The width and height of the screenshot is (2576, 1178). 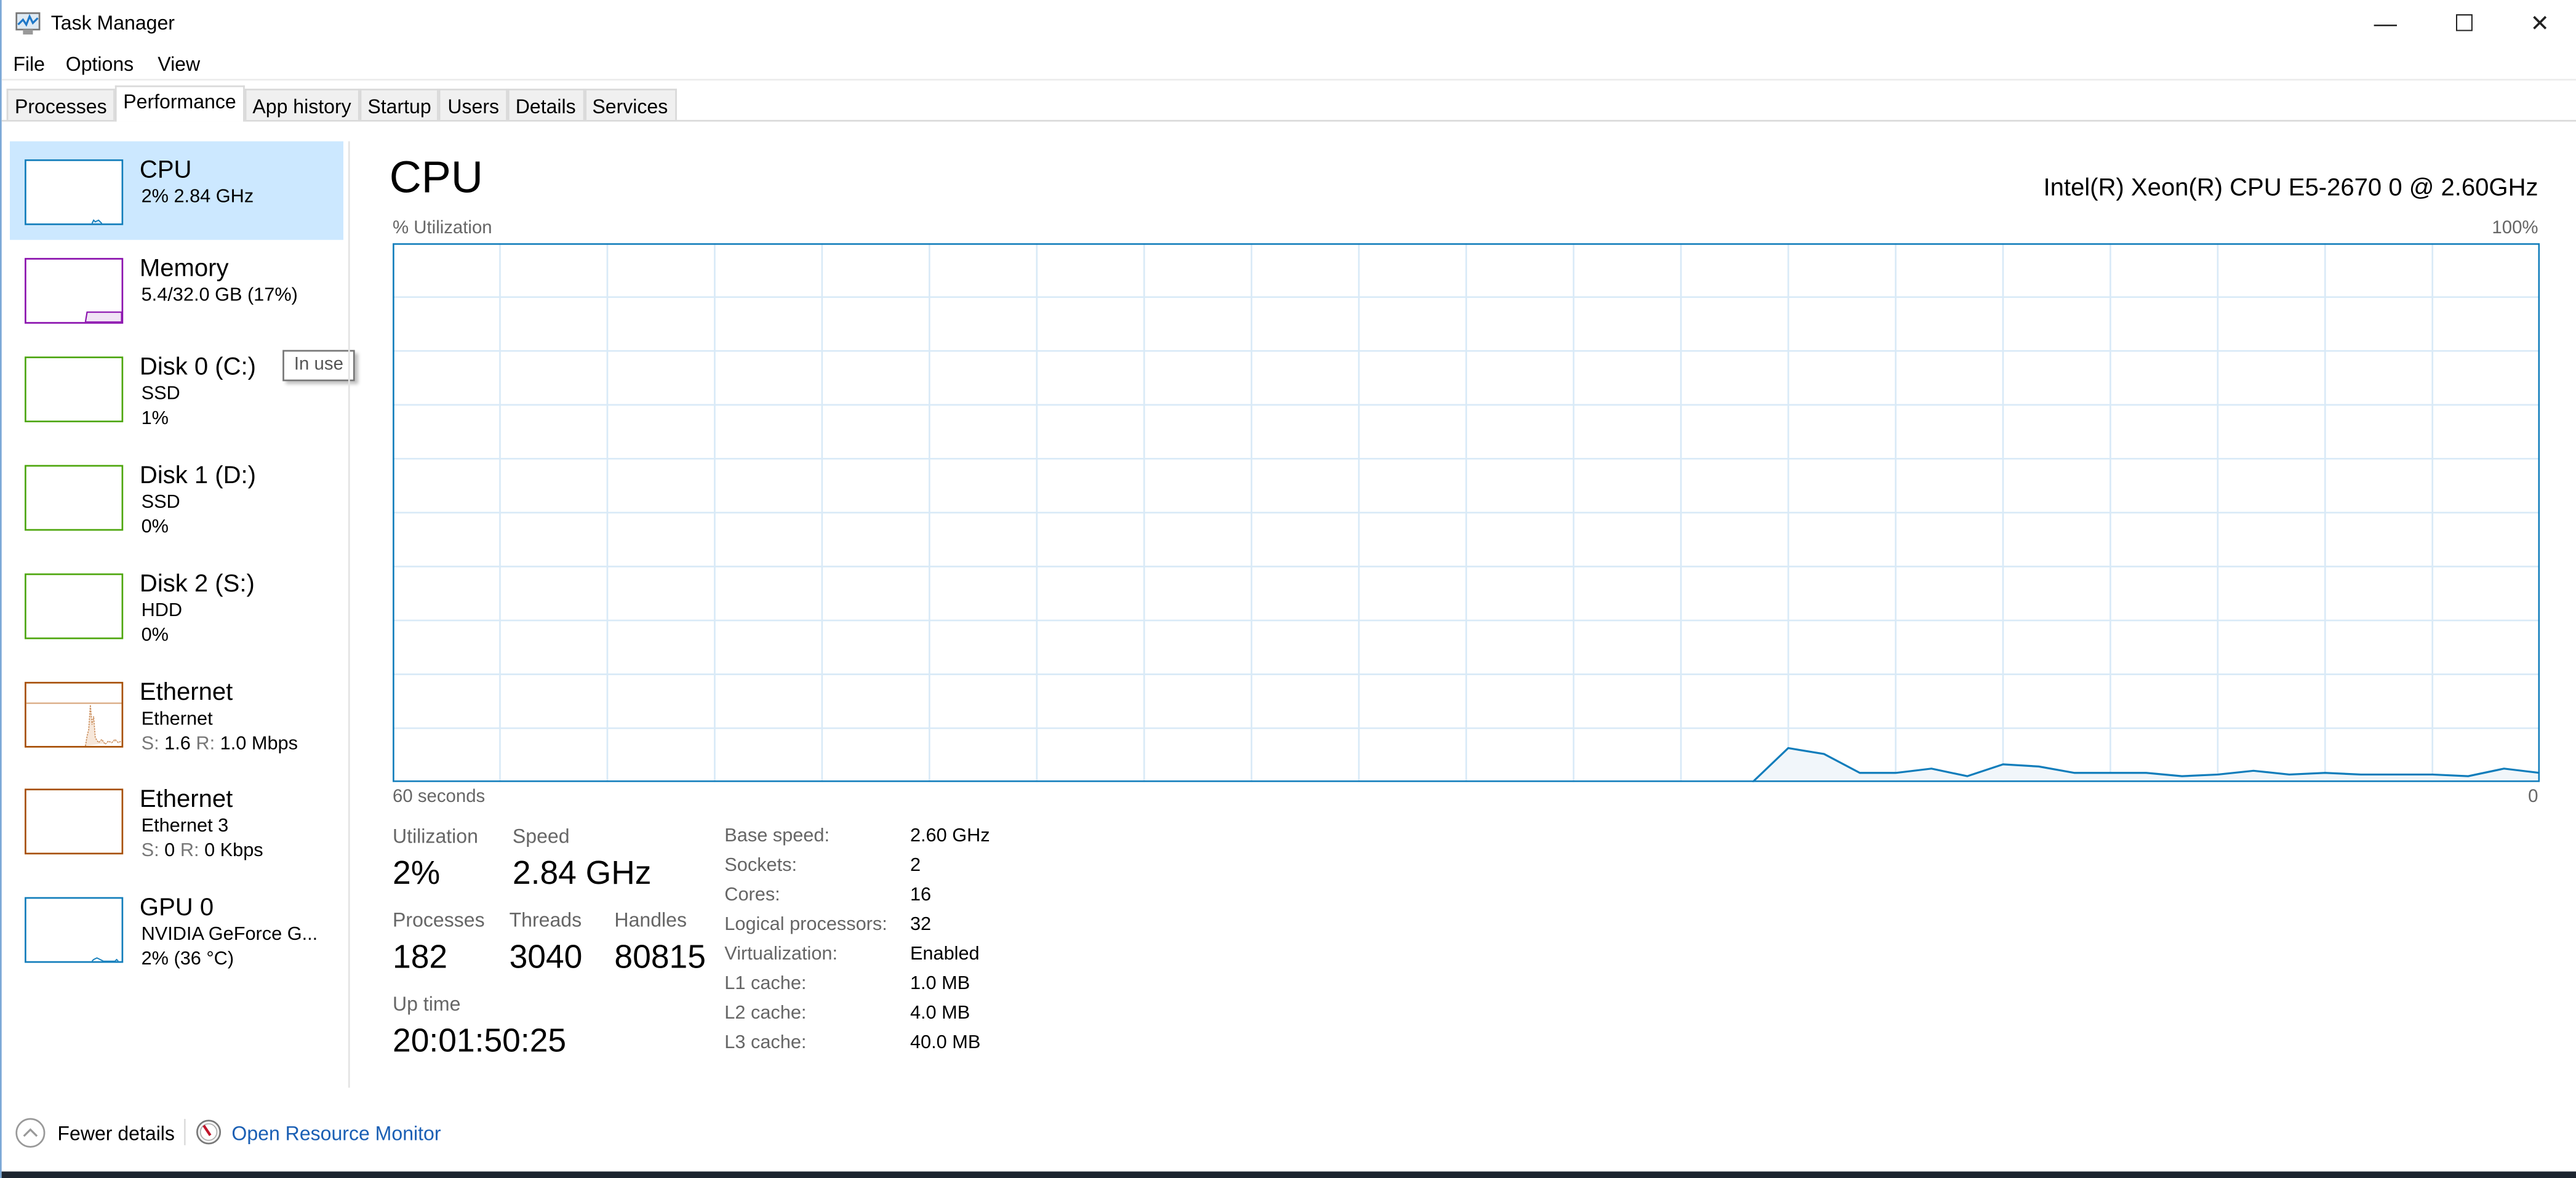 I want to click on send-value: 1.6, so click(x=177, y=744).